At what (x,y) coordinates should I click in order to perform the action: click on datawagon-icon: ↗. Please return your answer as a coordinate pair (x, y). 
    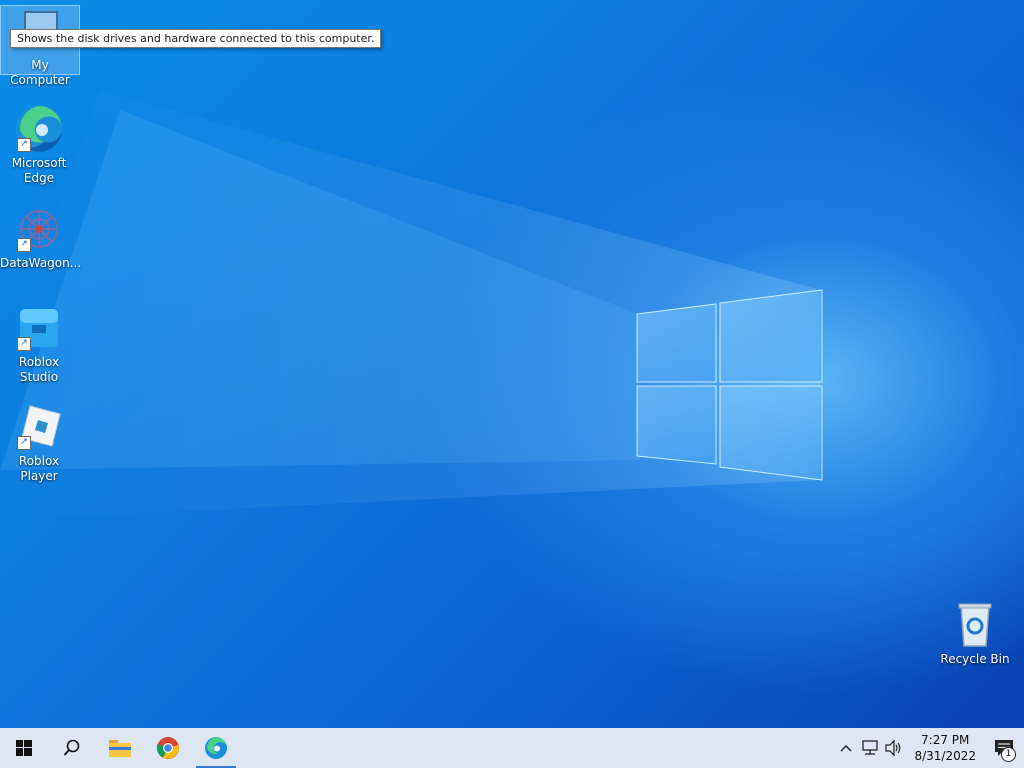
    Looking at the image, I should click on (39, 229).